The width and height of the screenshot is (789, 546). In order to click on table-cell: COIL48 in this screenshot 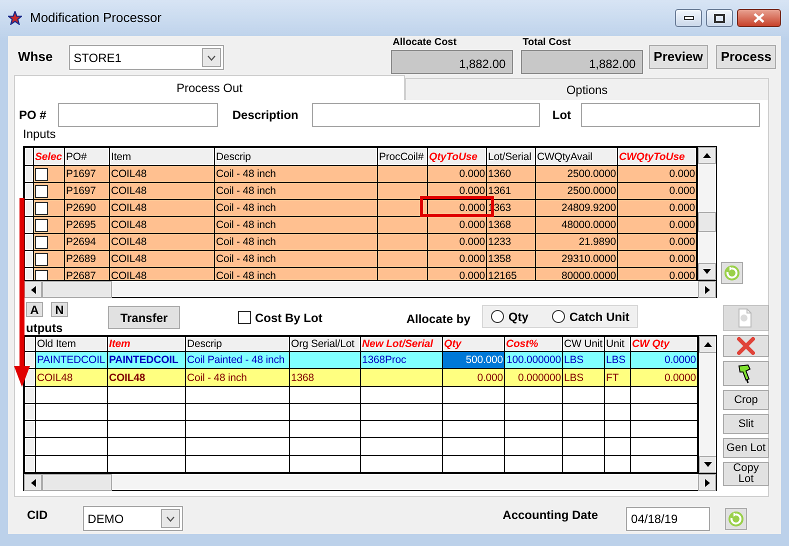, I will do `click(162, 242)`.